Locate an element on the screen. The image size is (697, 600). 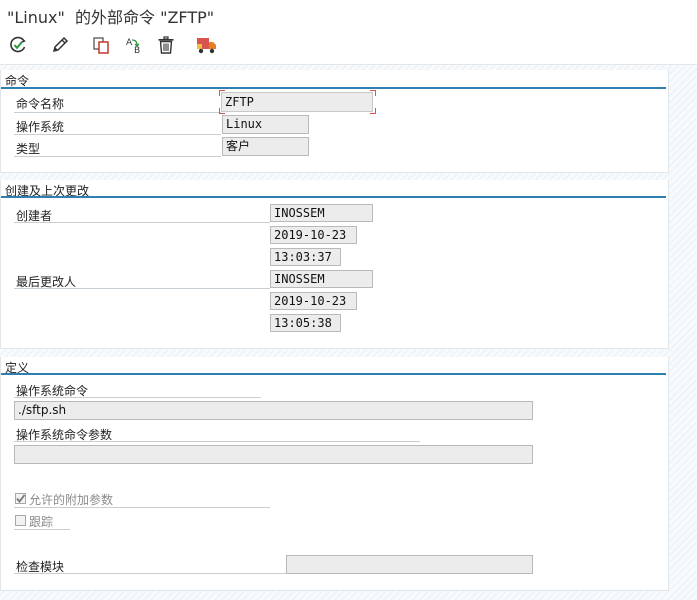
changed-time-field: 13:05:38 is located at coordinates (305, 323).